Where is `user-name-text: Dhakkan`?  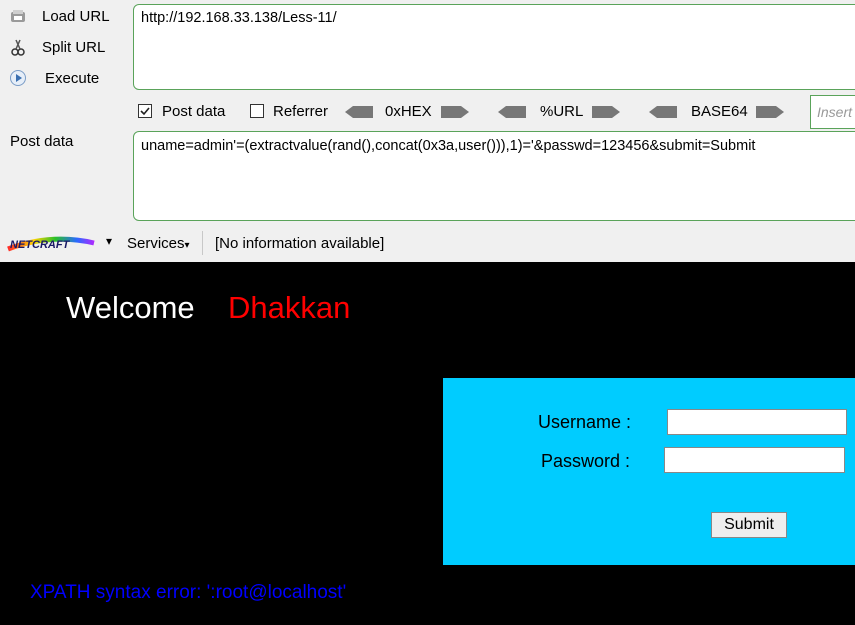 user-name-text: Dhakkan is located at coordinates (289, 307).